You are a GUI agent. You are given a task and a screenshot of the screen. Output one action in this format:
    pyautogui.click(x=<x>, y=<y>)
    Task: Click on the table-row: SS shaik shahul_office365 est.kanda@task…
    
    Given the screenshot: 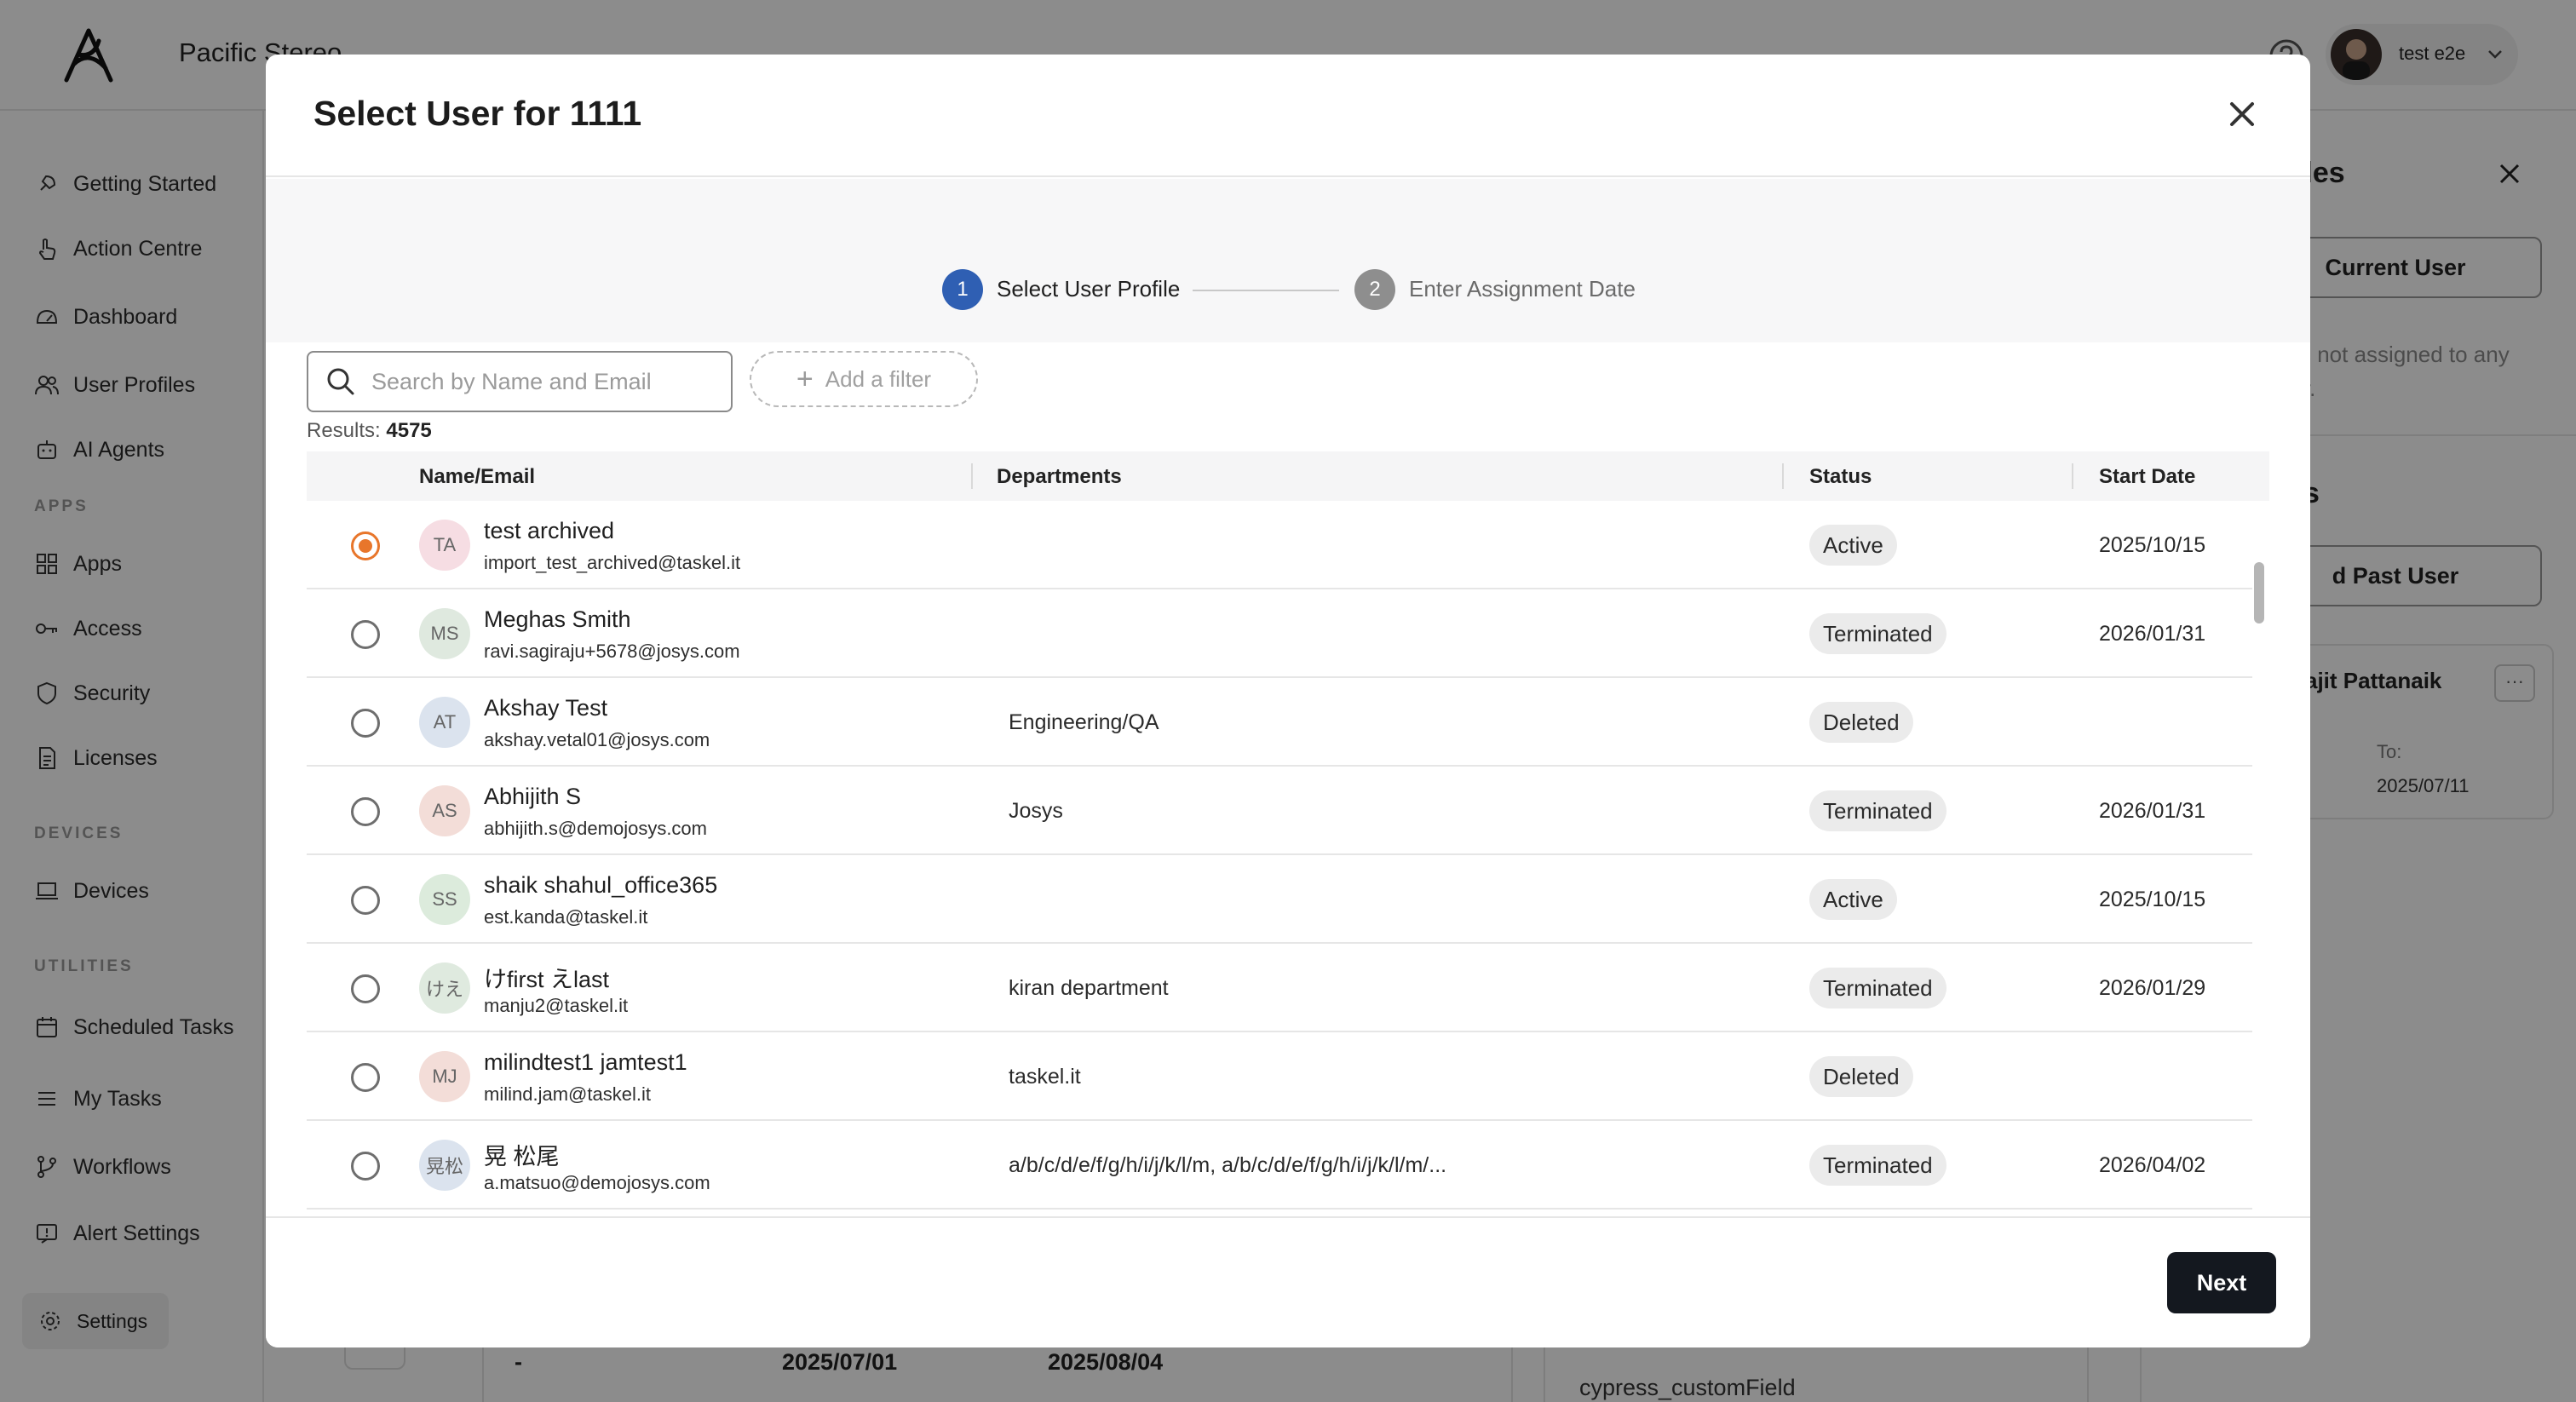 What is the action you would take?
    pyautogui.click(x=1280, y=899)
    